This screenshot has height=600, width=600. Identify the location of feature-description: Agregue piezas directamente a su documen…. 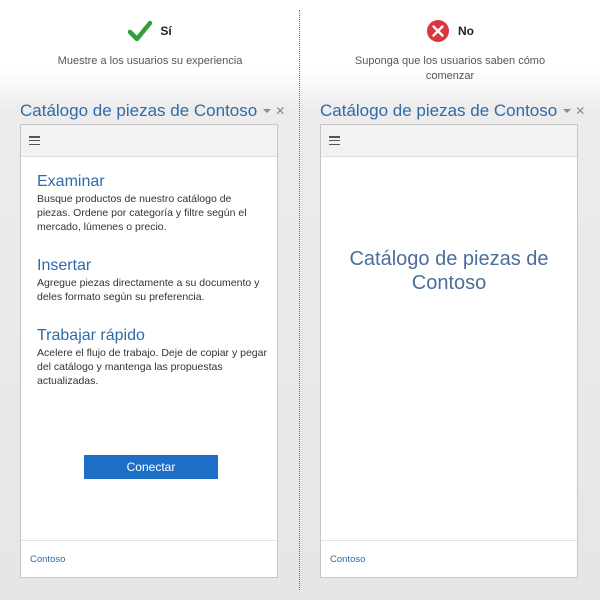
(148, 290).